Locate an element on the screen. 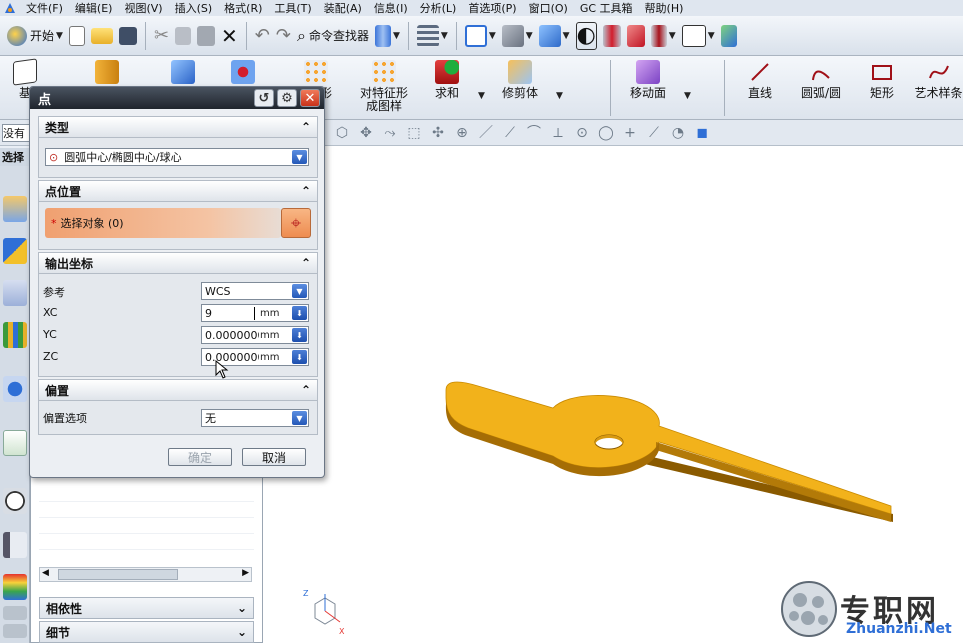 This screenshot has width=963, height=643. command-finder-button: ⌕ 命令查找器 is located at coordinates (333, 36).